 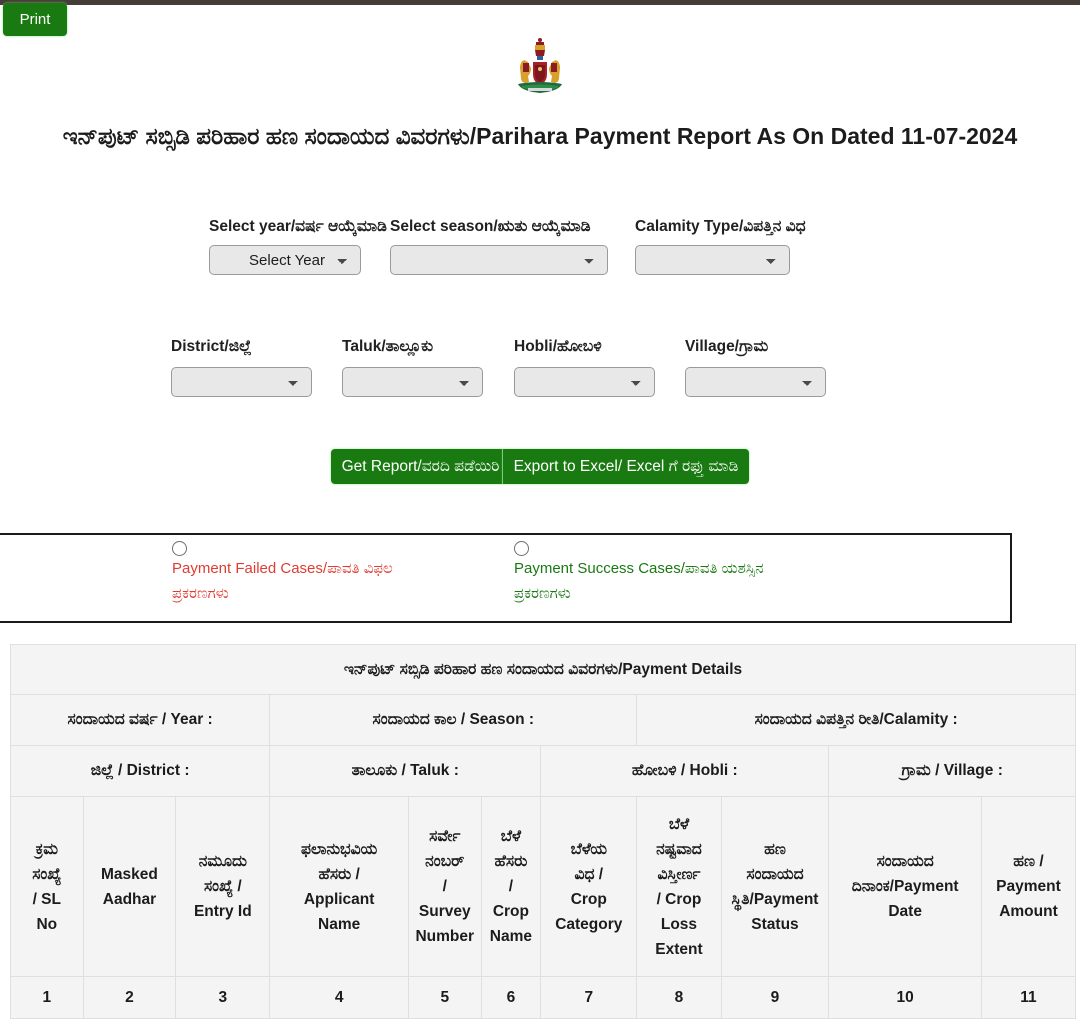 I want to click on field-calamity-label: Calamity Type/ವಿಪತ್ತಿನ ವಿಧ, so click(x=720, y=226).